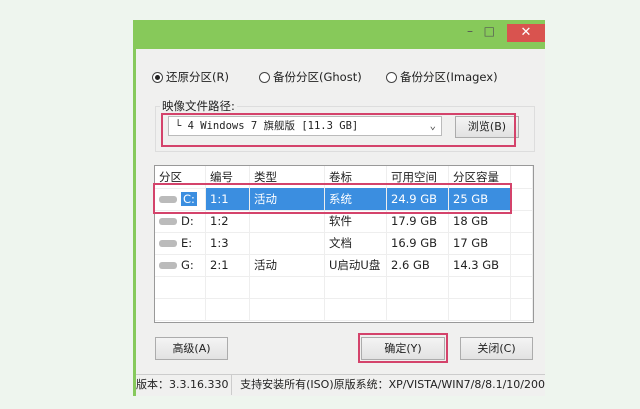 The height and width of the screenshot is (409, 640). I want to click on title-bar: – □ ✕, so click(339, 34).